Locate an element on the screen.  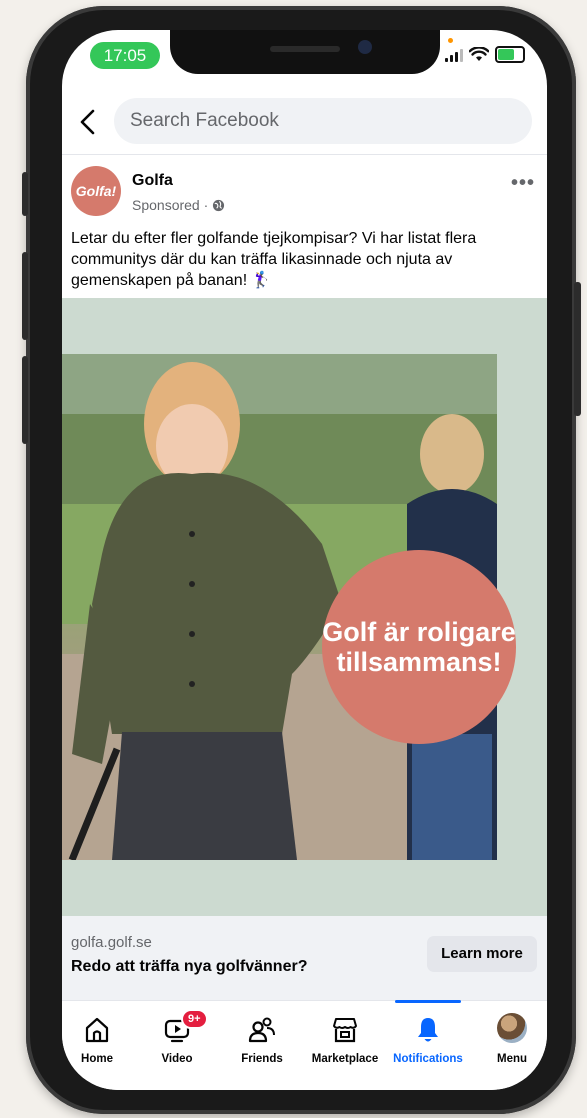
status-icons is located at coordinates (485, 54).